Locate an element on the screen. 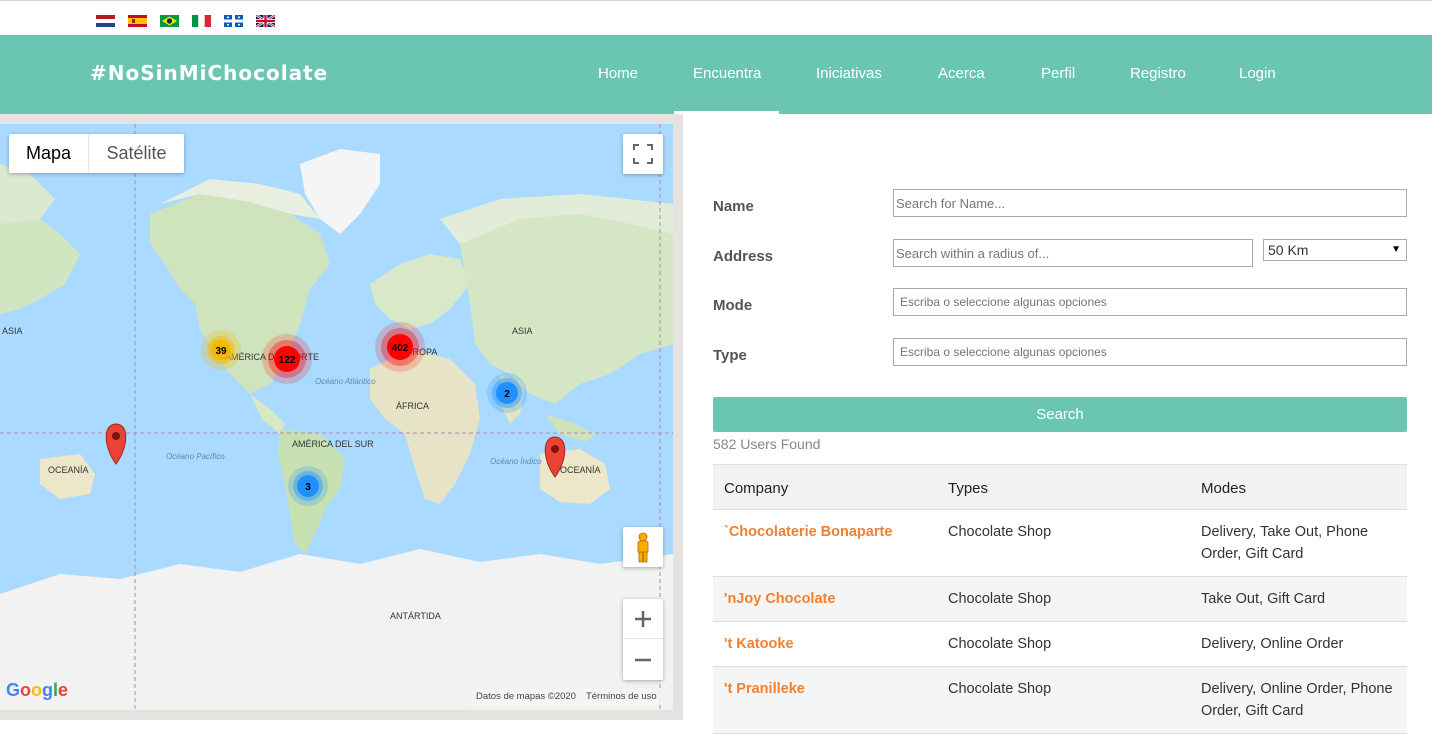 This screenshot has width=1432, height=734. street-view-button is located at coordinates (643, 547).